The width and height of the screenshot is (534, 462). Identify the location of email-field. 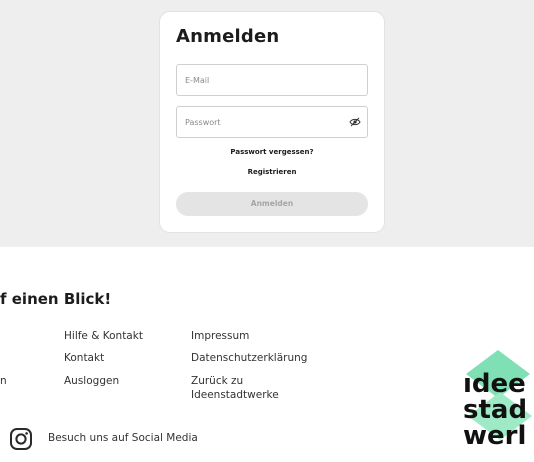
(272, 80).